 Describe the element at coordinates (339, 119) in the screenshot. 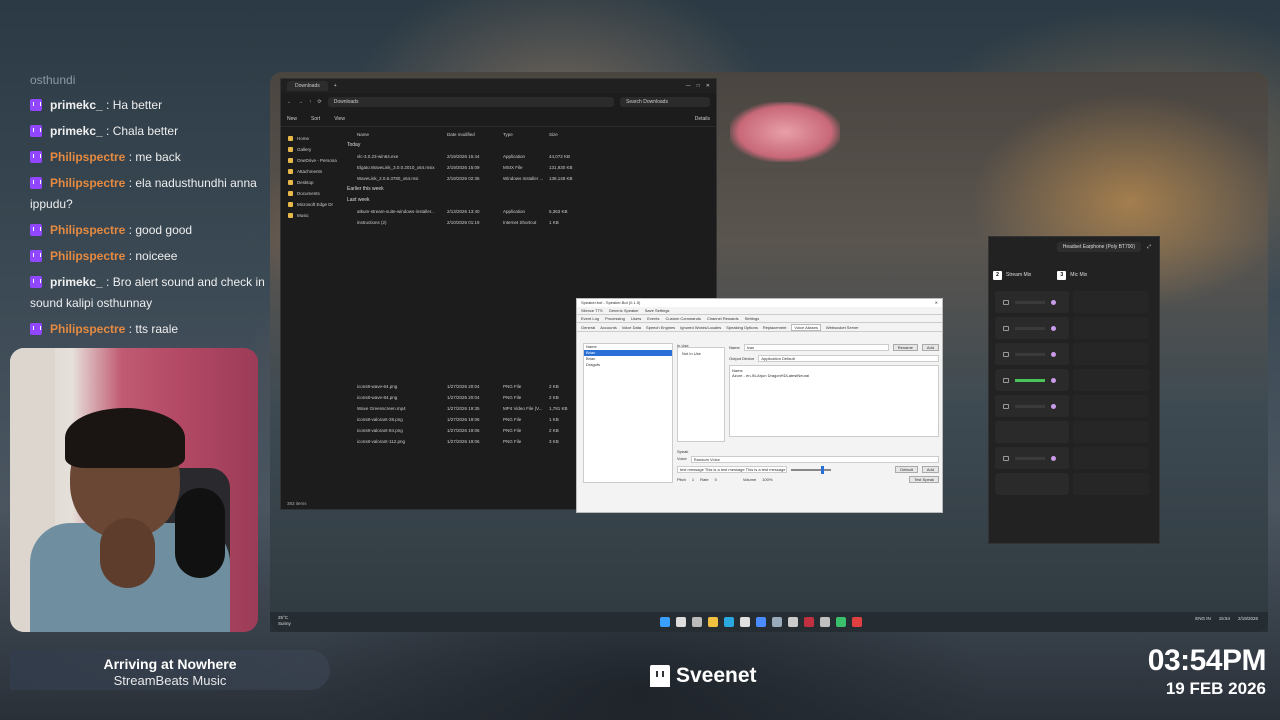

I see `view-button: View` at that location.